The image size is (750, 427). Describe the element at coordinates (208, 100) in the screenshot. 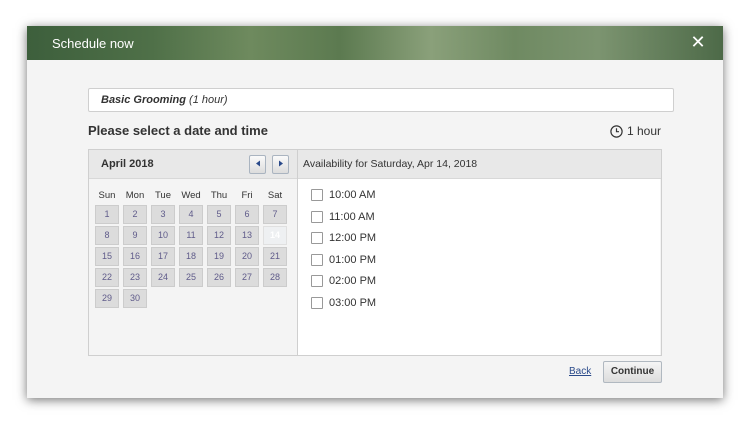

I see `service-duration: (1 hour)` at that location.